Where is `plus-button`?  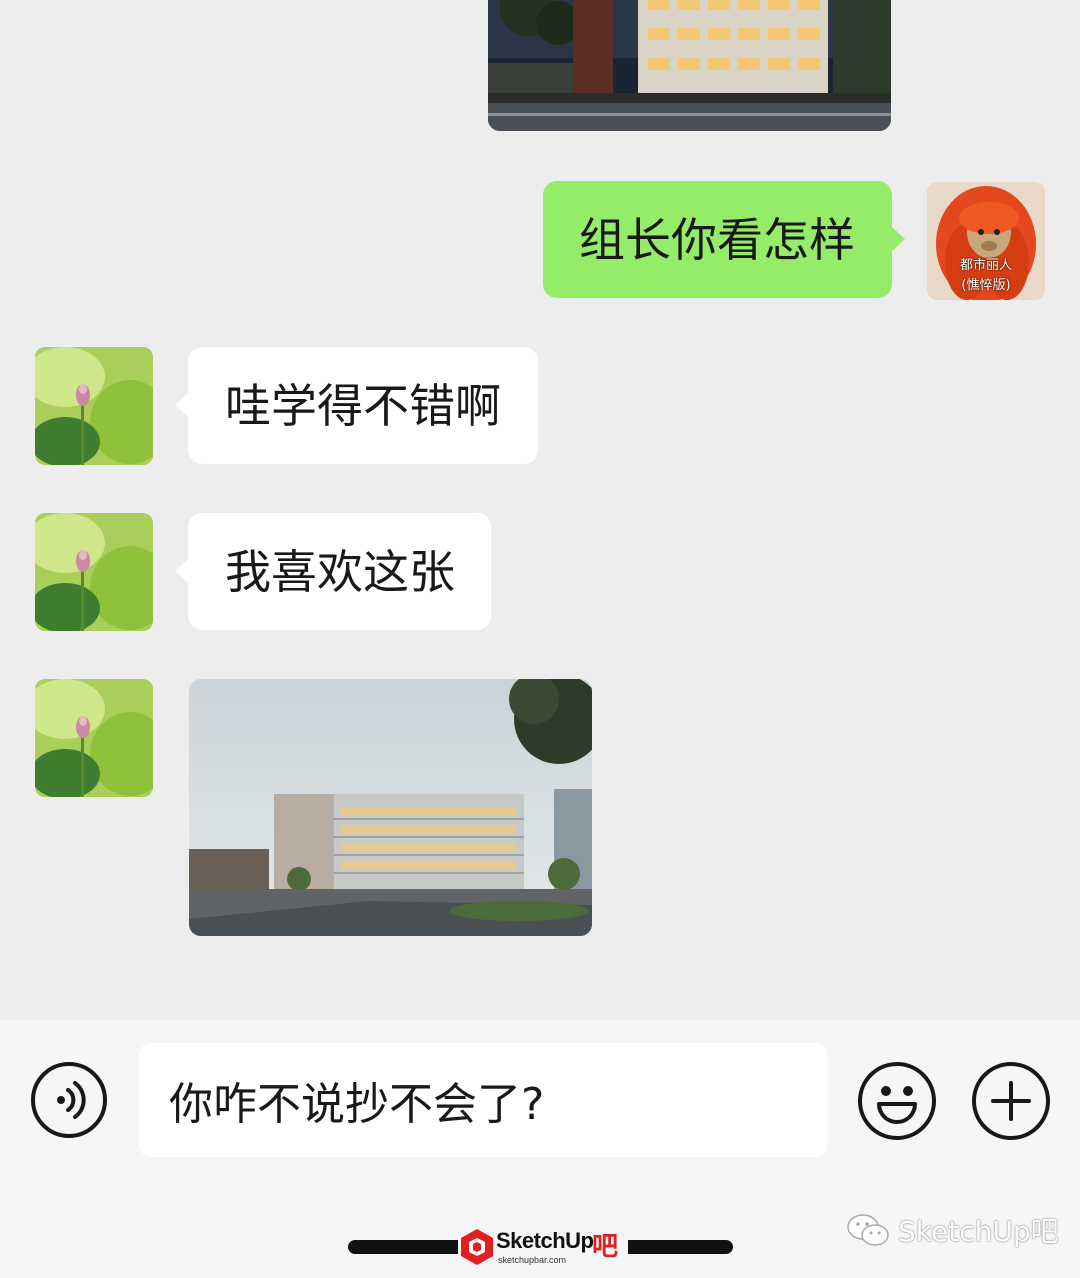
plus-button is located at coordinates (1011, 1101).